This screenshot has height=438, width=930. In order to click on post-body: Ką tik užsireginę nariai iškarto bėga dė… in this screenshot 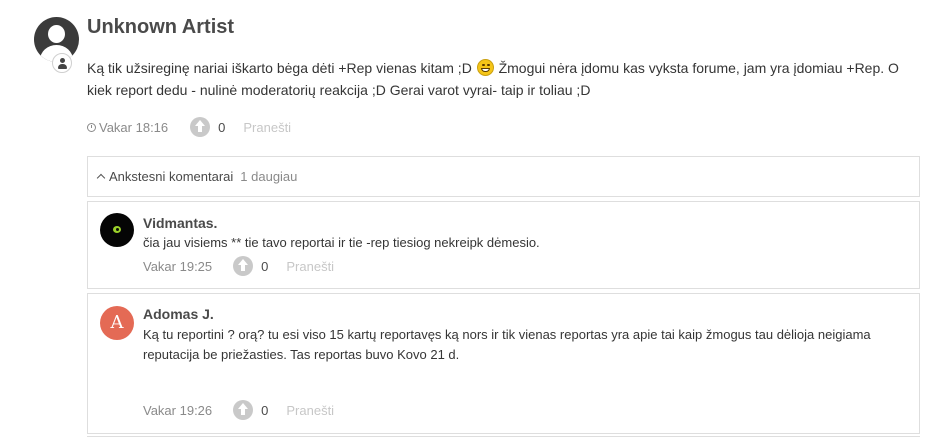, I will do `click(504, 79)`.